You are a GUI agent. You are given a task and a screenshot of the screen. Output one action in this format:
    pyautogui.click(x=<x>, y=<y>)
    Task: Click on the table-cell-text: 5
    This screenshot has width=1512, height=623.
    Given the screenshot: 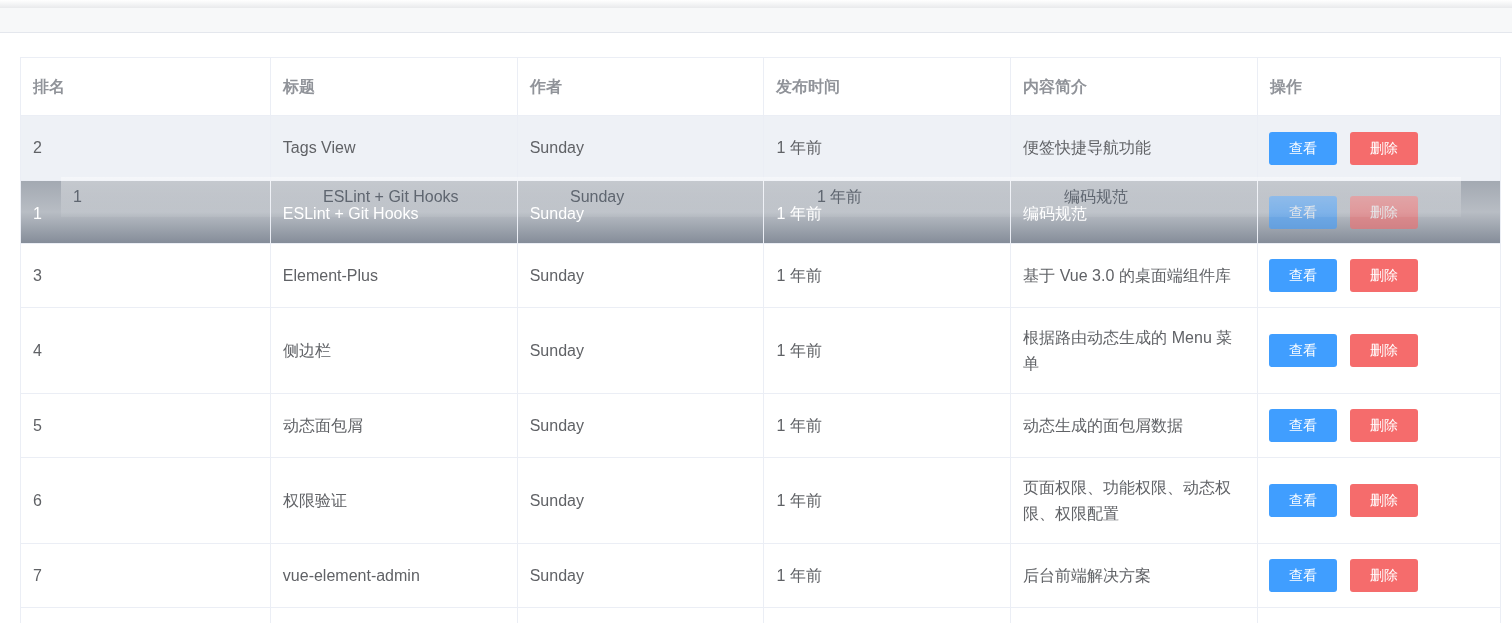 What is the action you would take?
    pyautogui.click(x=37, y=425)
    